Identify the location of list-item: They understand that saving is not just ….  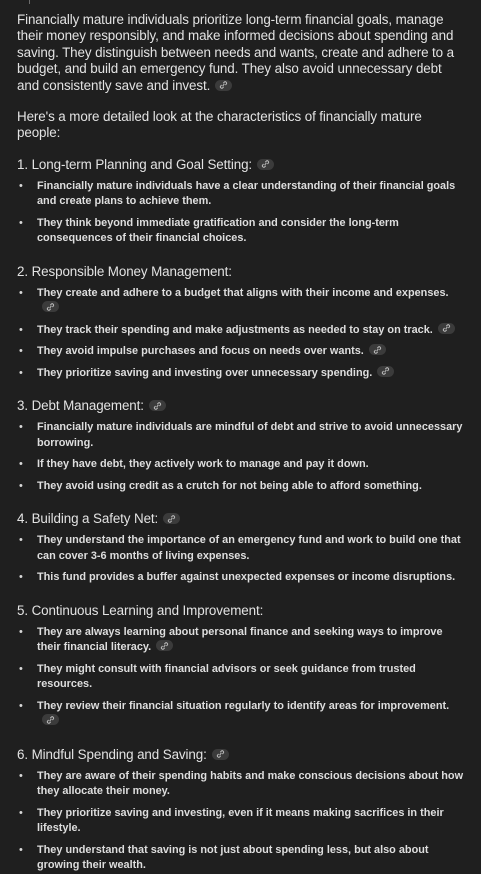
(242, 858).